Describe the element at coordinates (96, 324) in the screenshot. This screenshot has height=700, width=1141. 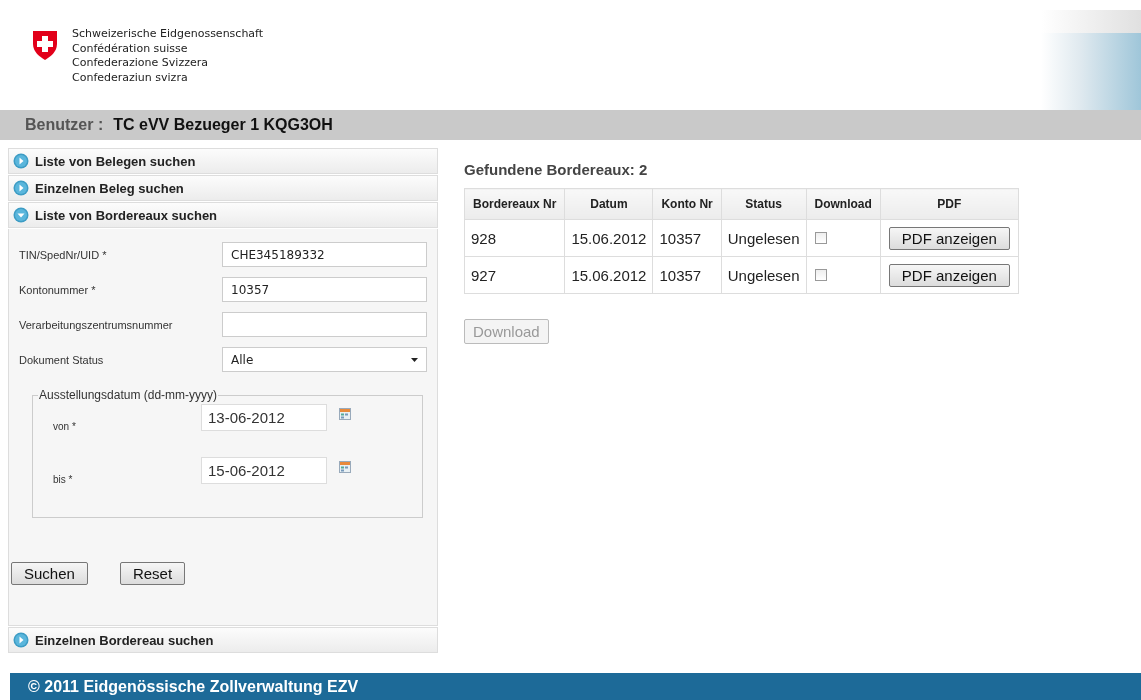
I see `field-label: Verarbeitungszentrumsnummer` at that location.